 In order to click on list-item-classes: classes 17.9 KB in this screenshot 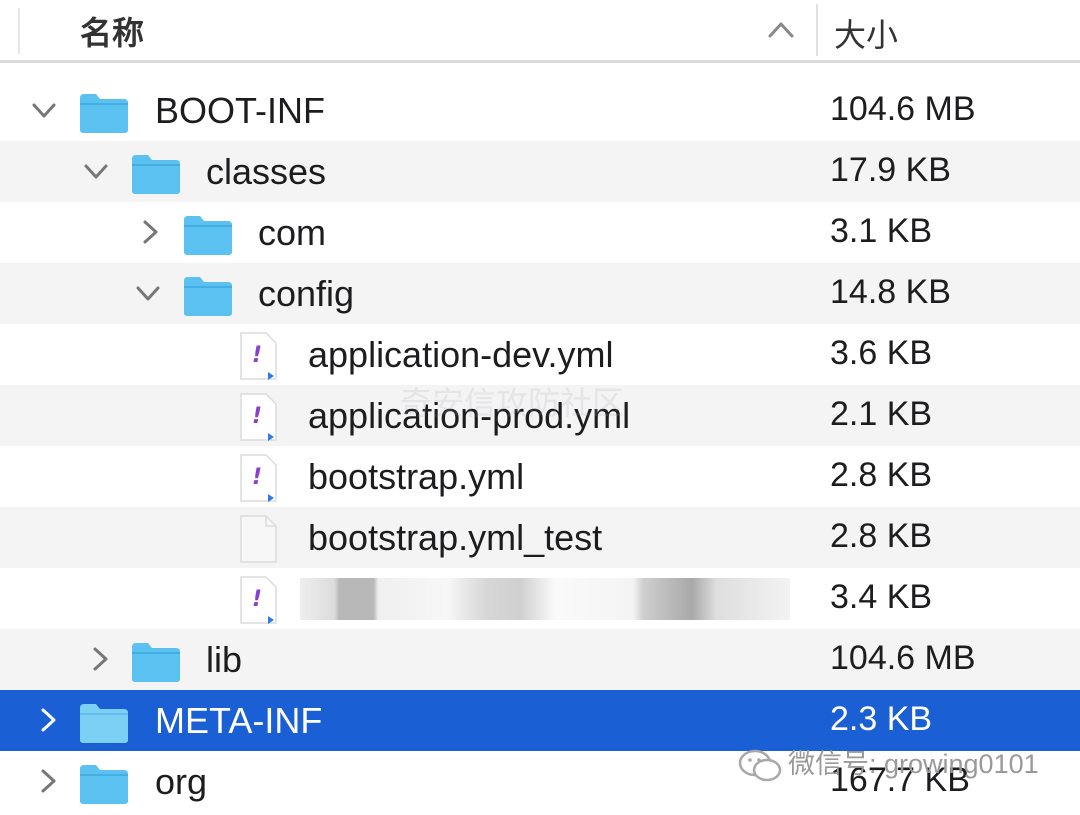, I will do `click(540, 171)`.